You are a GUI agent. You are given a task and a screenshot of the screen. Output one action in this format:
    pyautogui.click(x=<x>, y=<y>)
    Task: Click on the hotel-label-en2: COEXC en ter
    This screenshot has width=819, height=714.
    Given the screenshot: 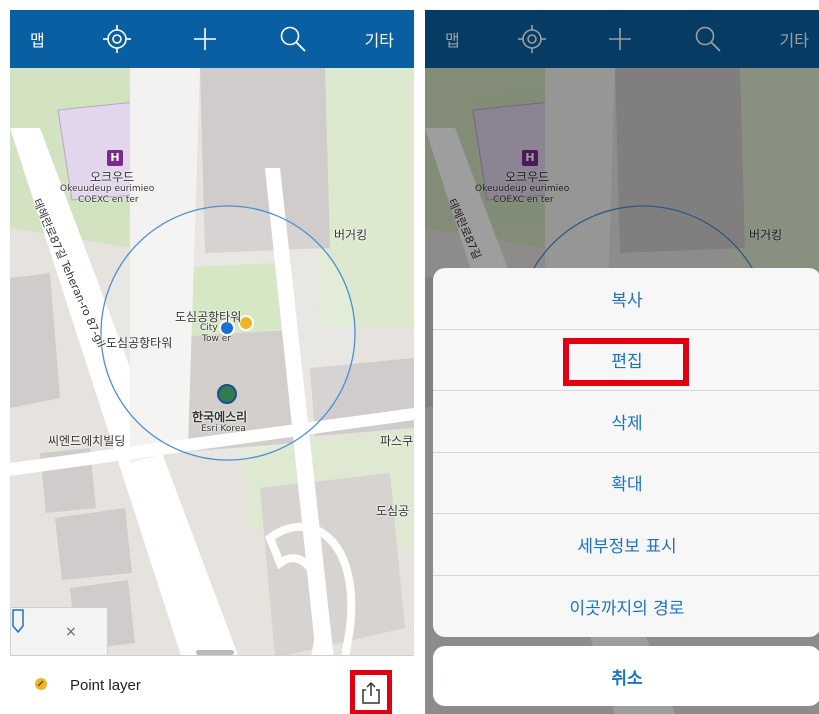 What is the action you would take?
    pyautogui.click(x=108, y=200)
    